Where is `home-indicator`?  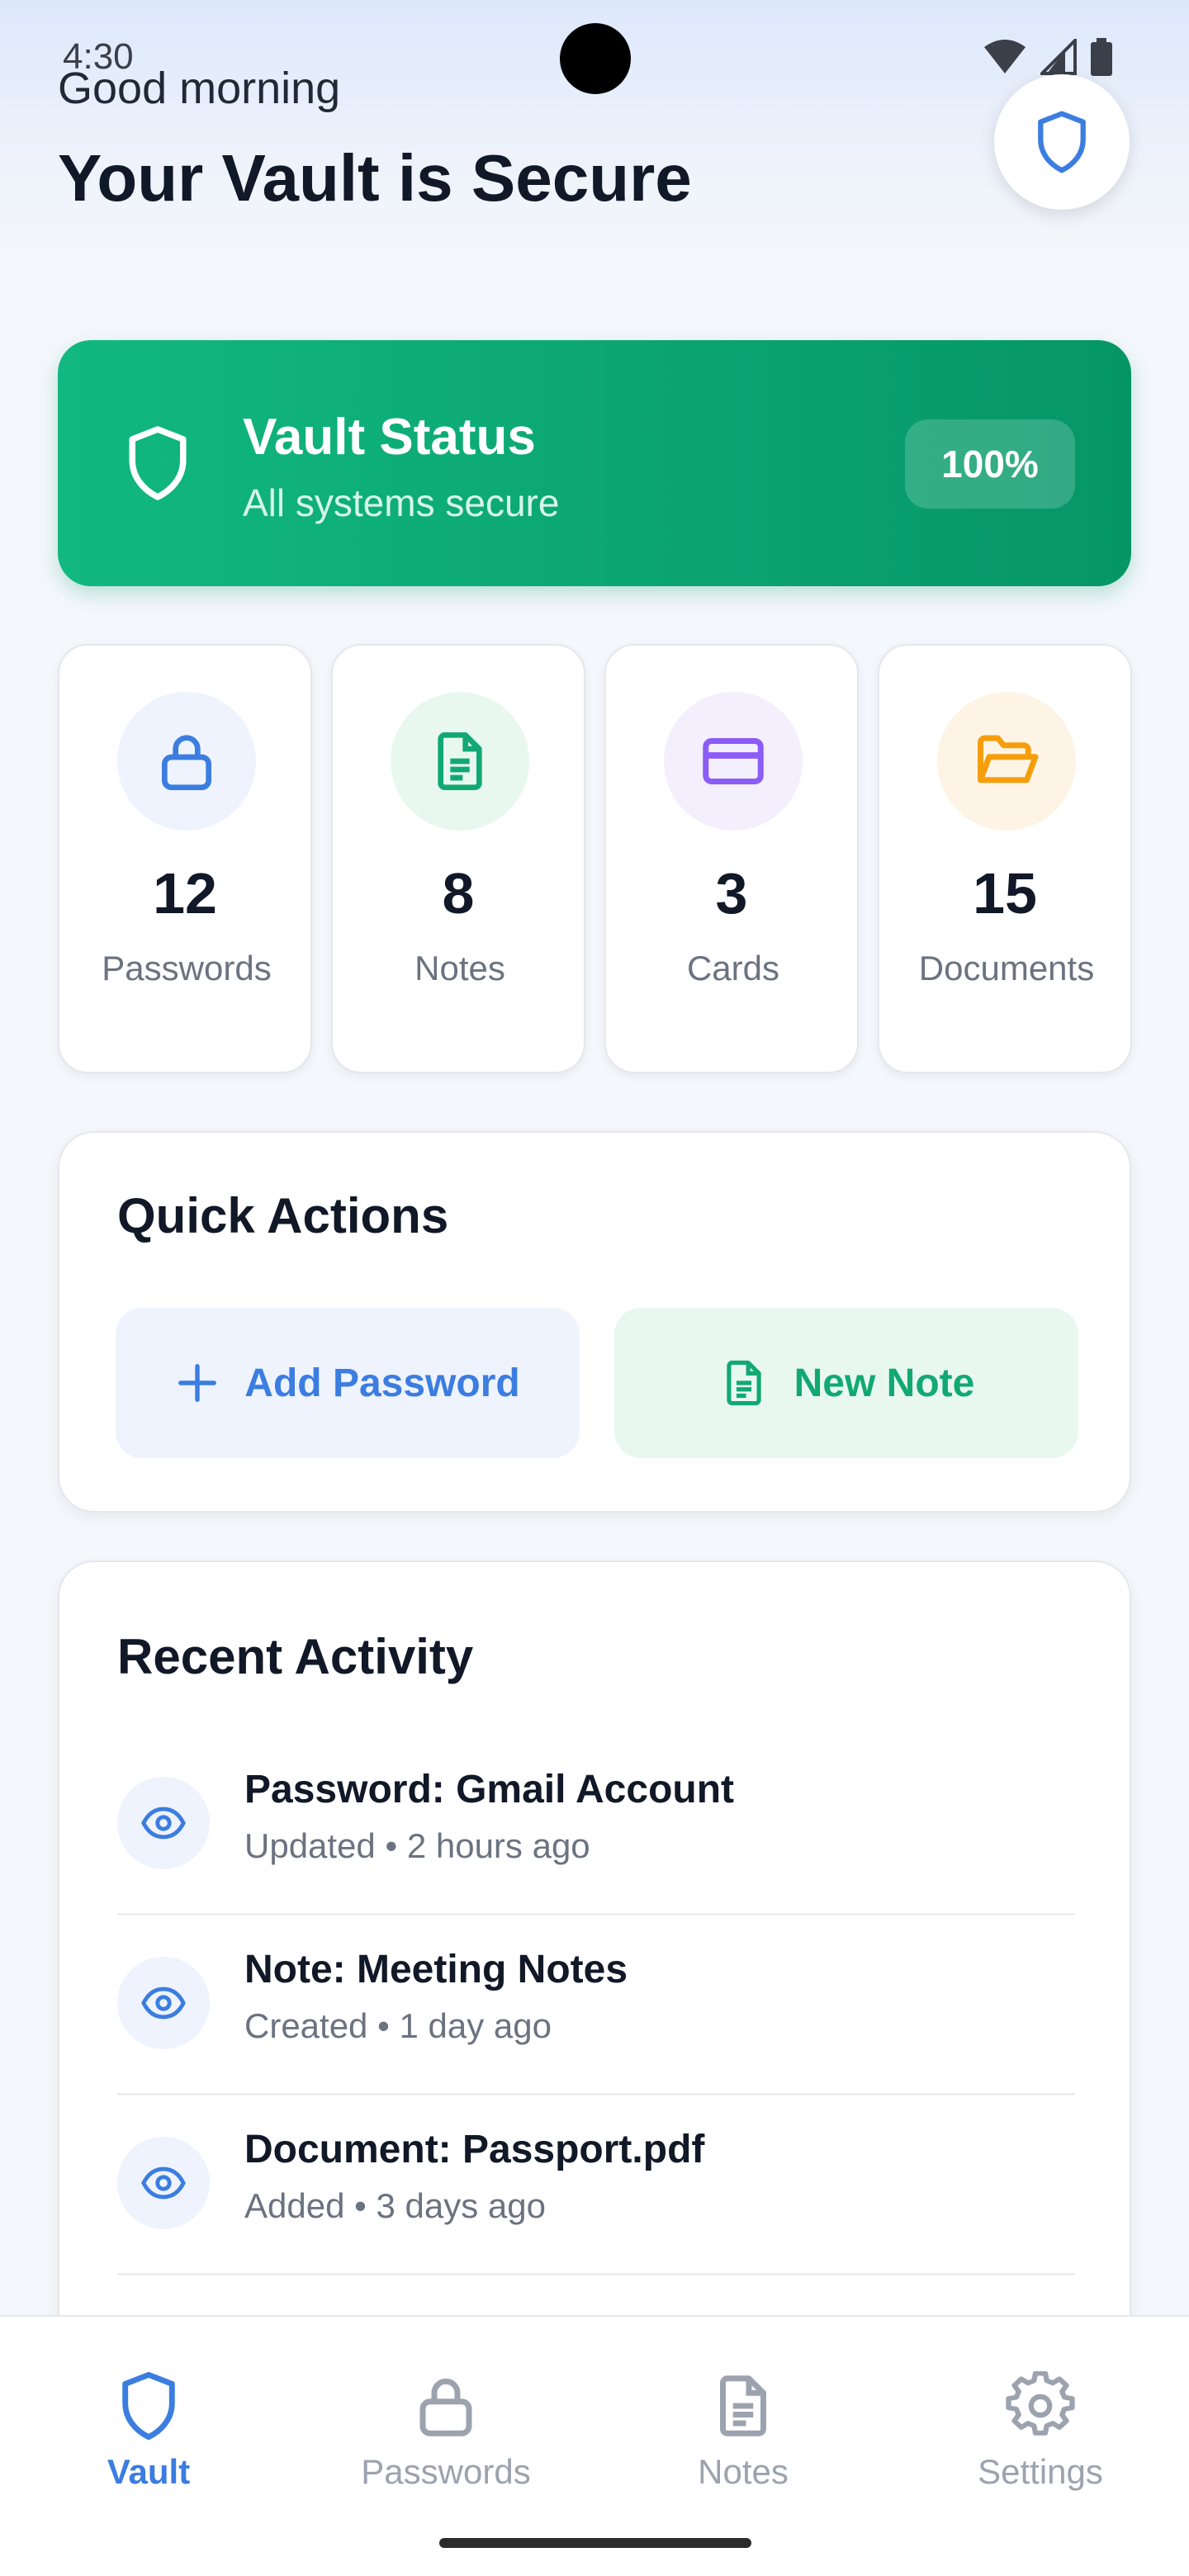
home-indicator is located at coordinates (595, 2543).